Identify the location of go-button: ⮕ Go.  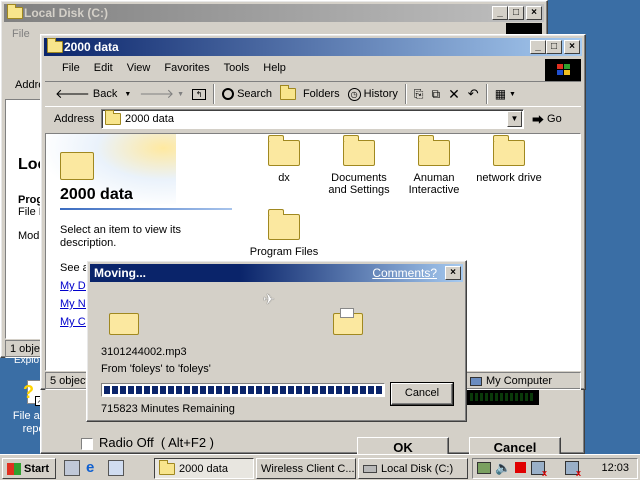
(547, 119).